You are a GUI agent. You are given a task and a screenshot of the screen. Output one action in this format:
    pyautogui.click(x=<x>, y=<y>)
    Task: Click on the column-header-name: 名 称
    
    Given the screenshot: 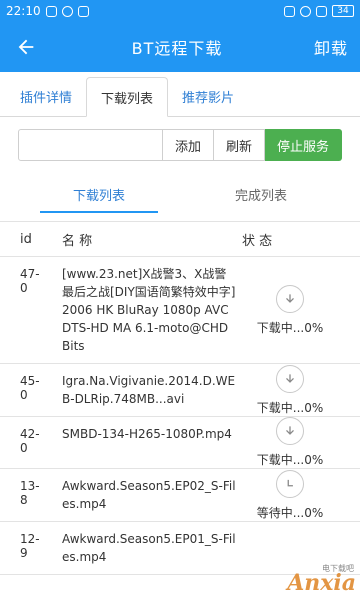 What is the action you would take?
    pyautogui.click(x=77, y=241)
    